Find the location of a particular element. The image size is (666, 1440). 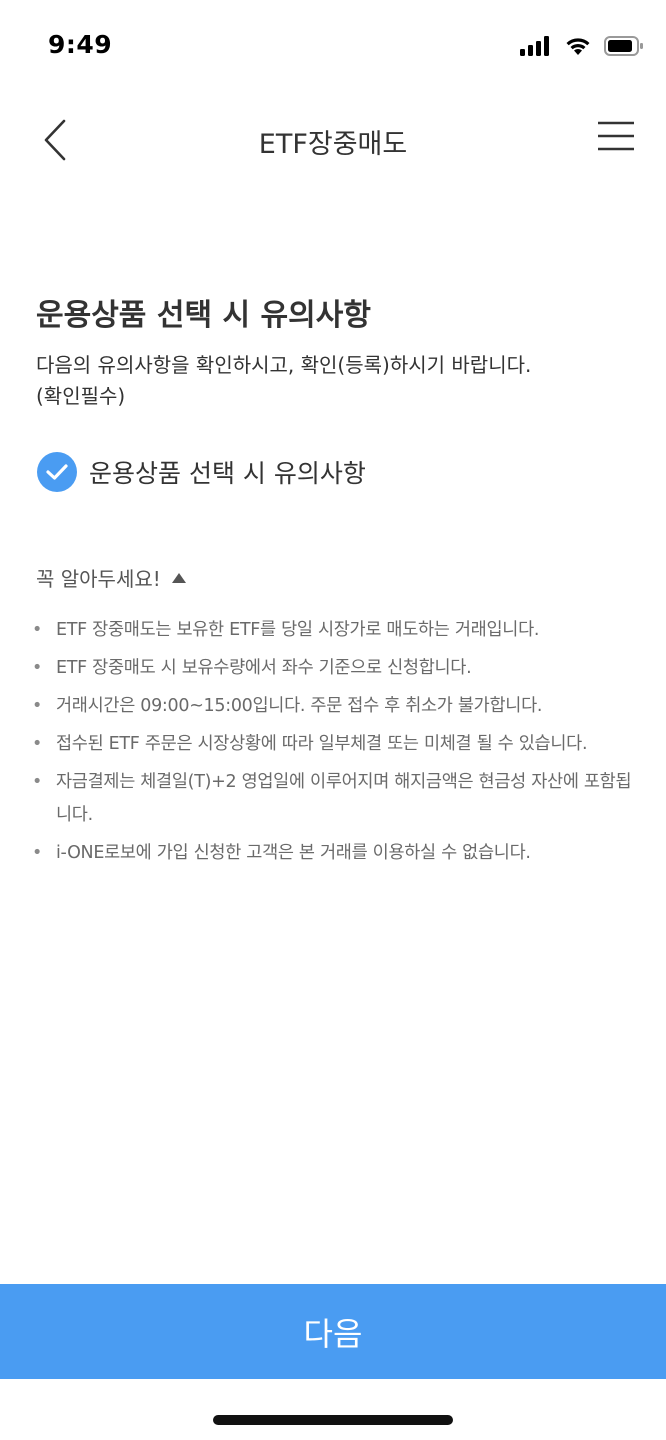

home-indicator is located at coordinates (333, 1420).